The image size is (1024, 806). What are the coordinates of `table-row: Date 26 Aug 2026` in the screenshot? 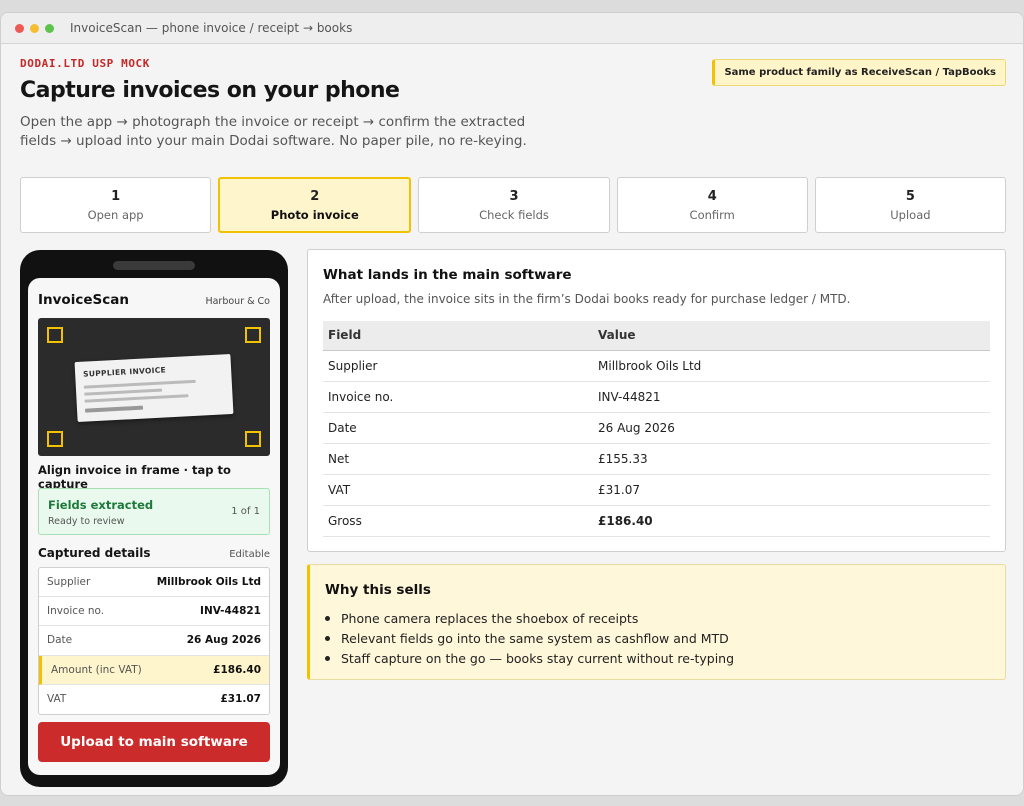 It's located at (656, 428).